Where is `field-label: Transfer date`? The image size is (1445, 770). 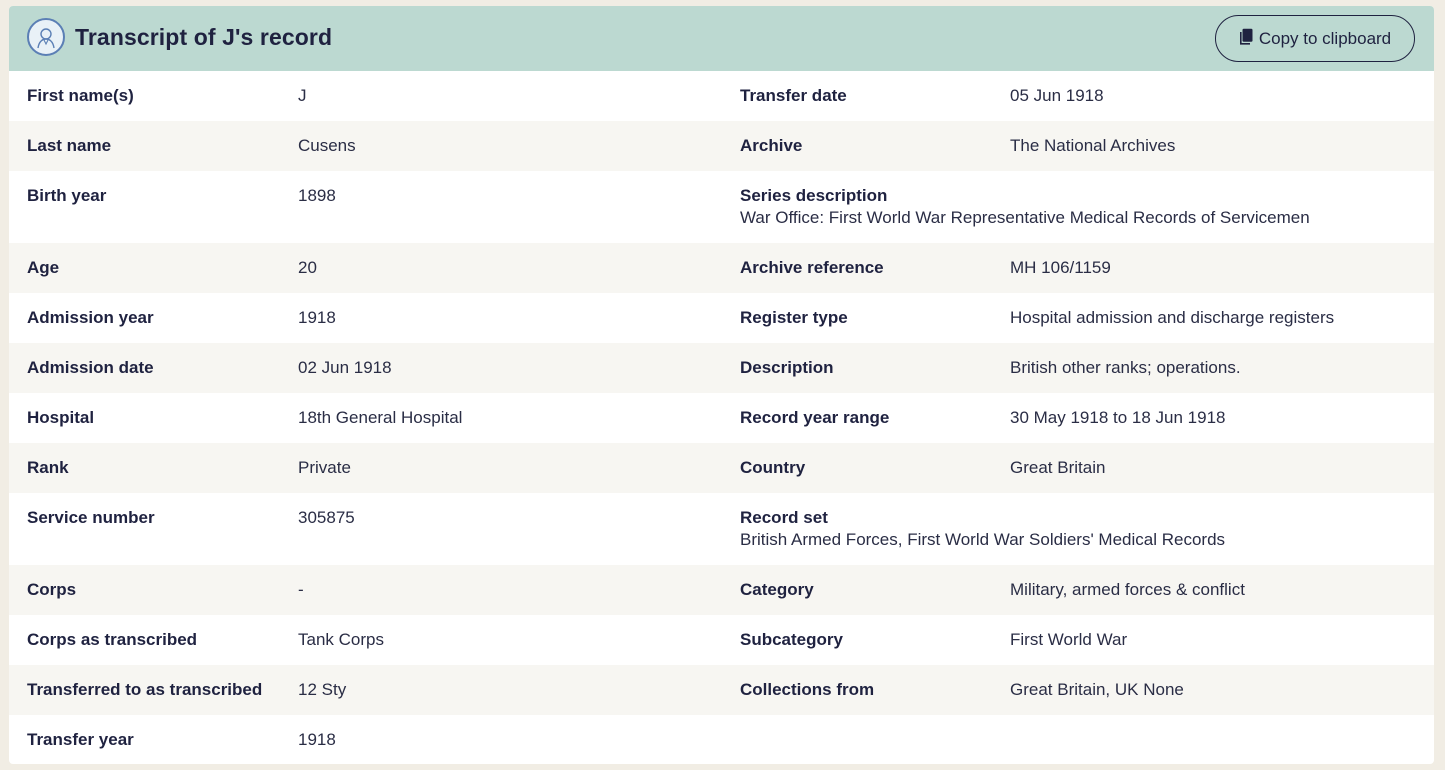 field-label: Transfer date is located at coordinates (793, 95).